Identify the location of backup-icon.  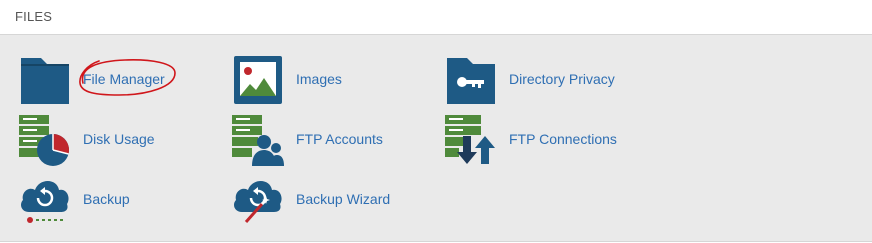
(45, 200).